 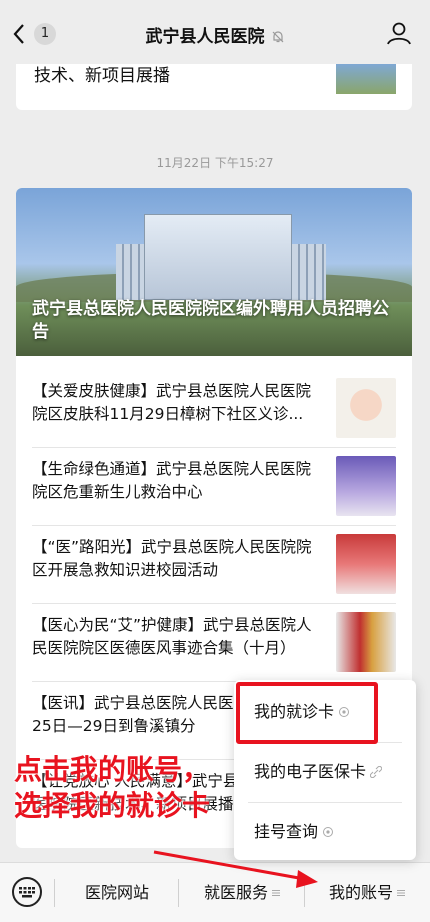 I want to click on keyboard-icon, so click(x=27, y=892).